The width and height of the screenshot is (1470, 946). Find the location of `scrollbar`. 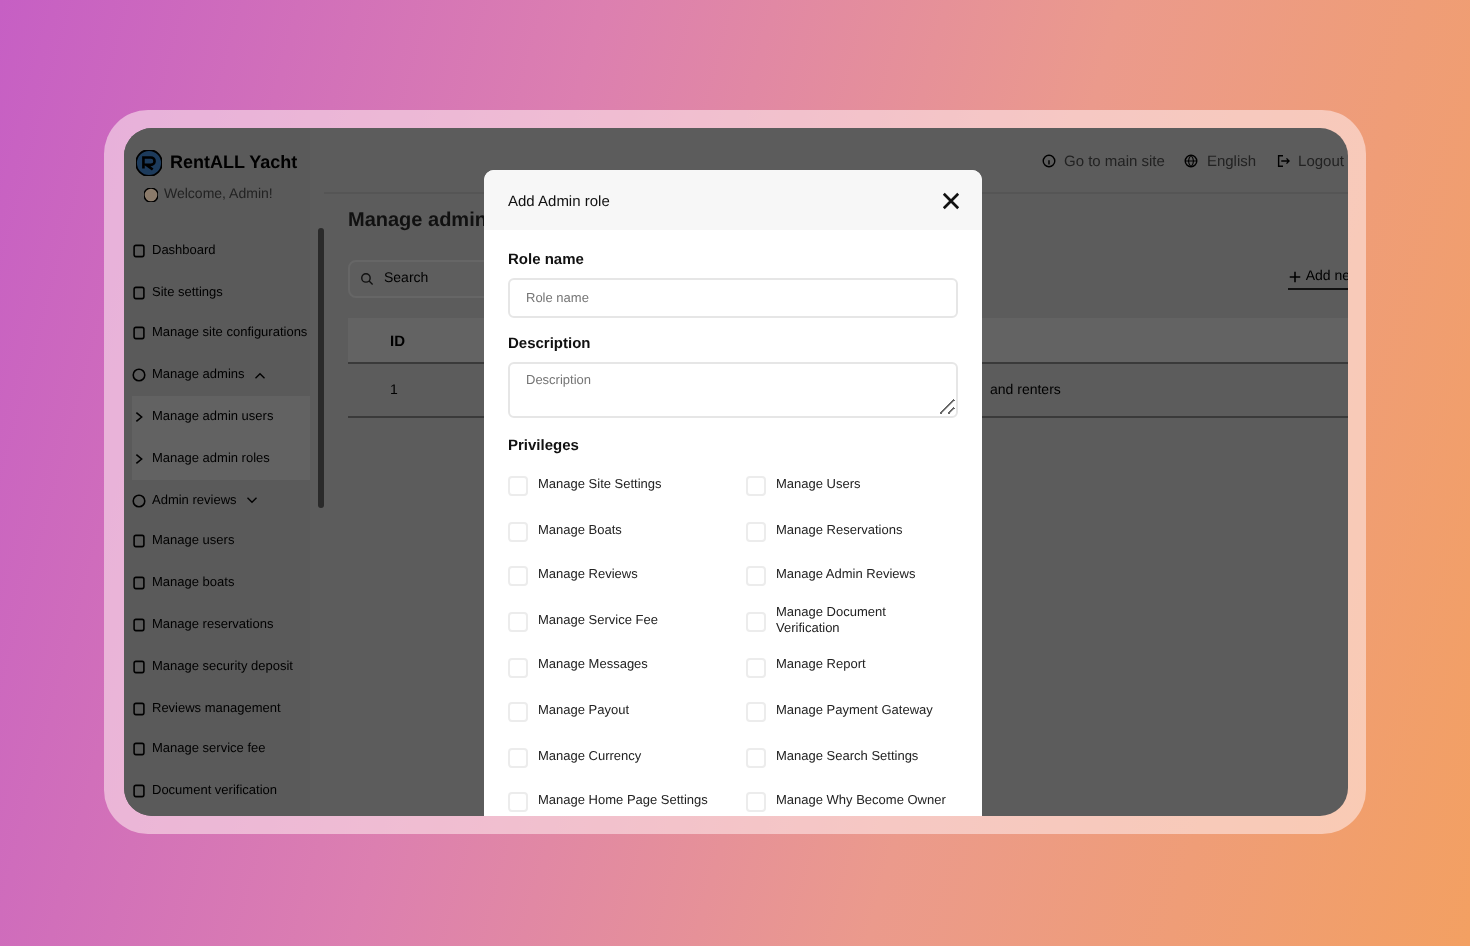

scrollbar is located at coordinates (321, 368).